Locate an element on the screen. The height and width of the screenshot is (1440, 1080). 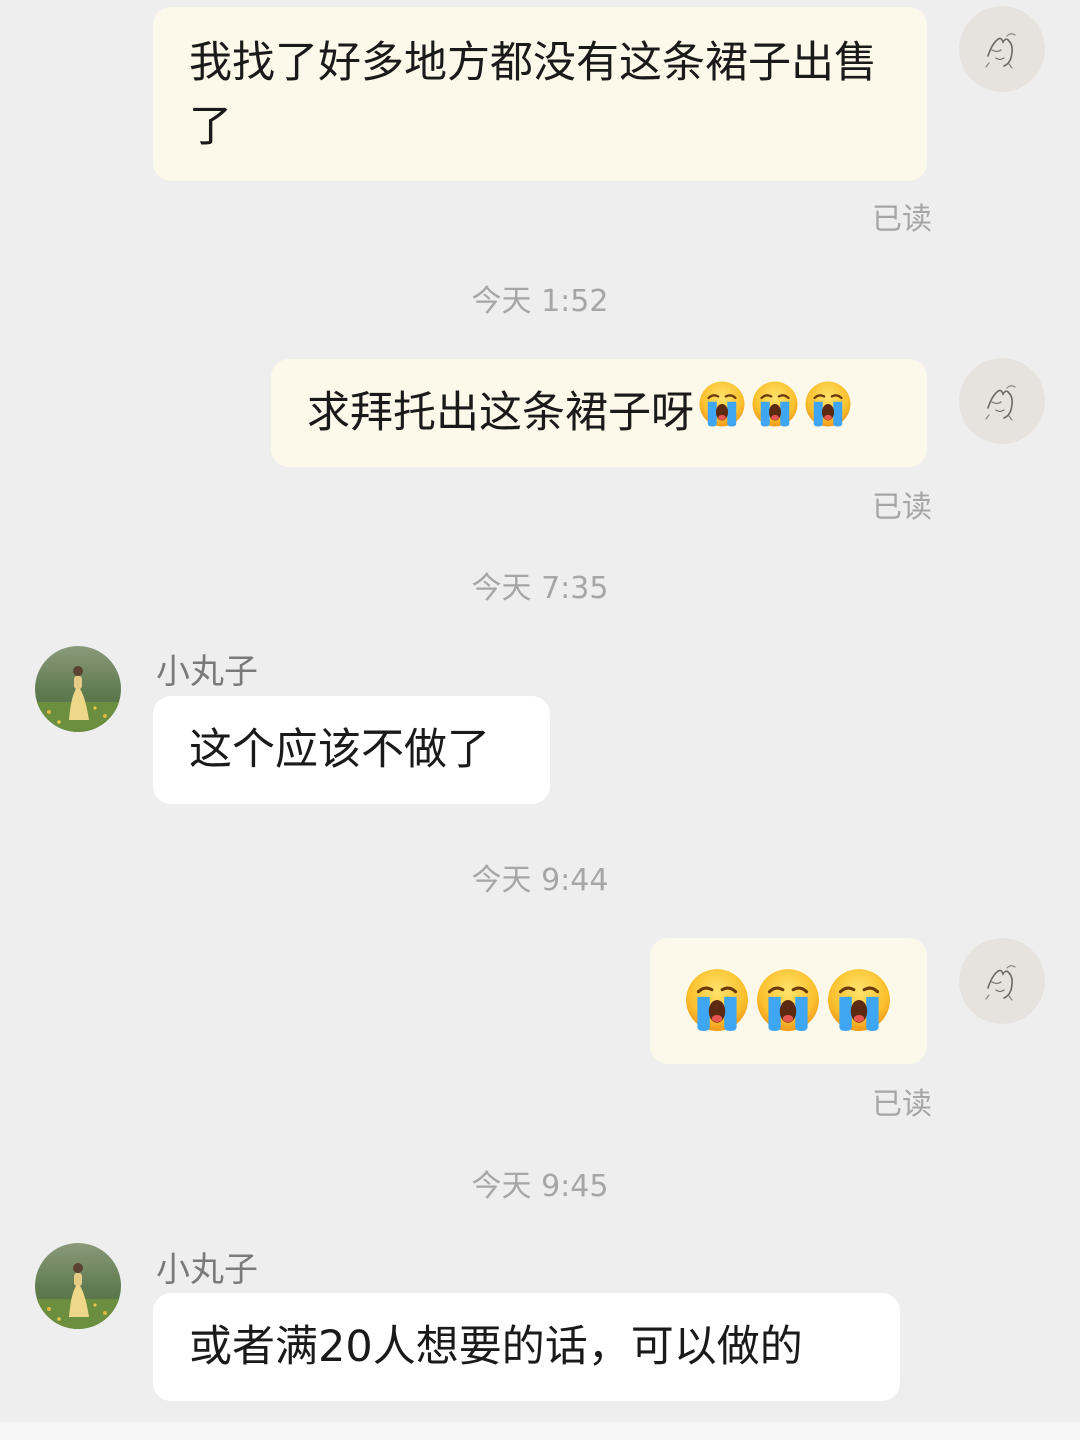
input-area-edge is located at coordinates (540, 1431).